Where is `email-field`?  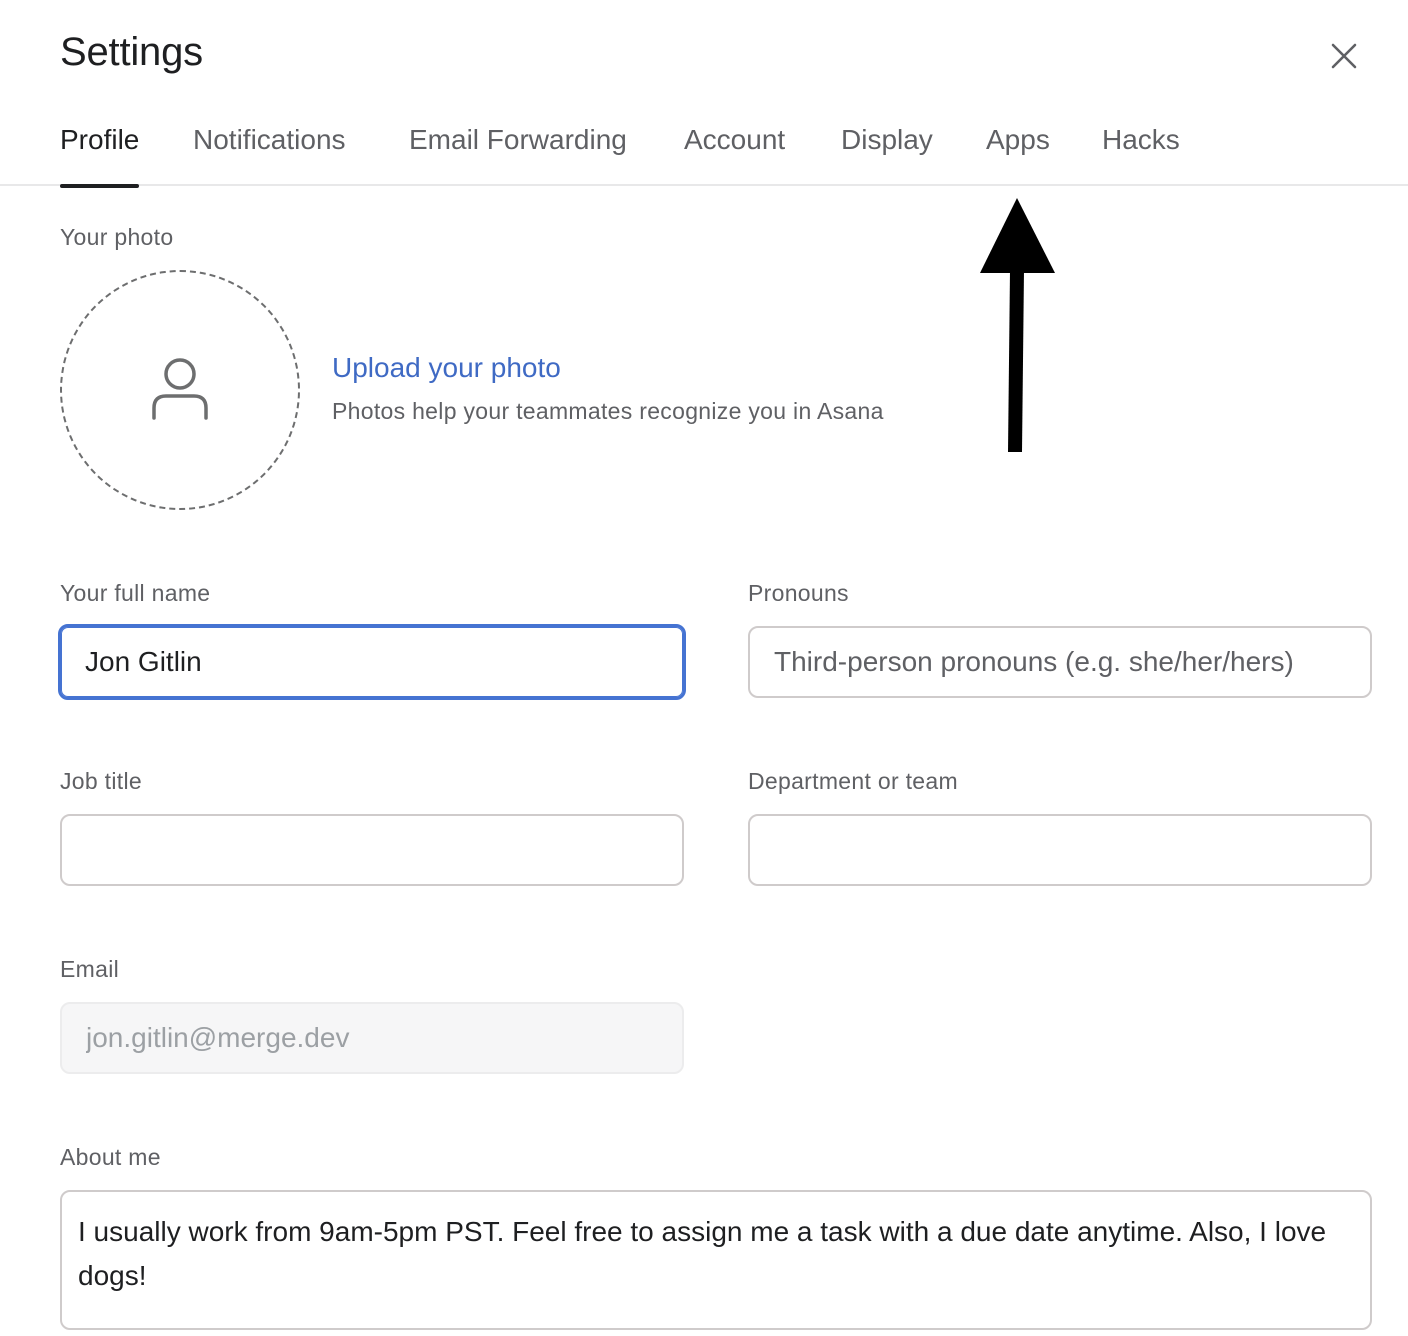
email-field is located at coordinates (372, 1038).